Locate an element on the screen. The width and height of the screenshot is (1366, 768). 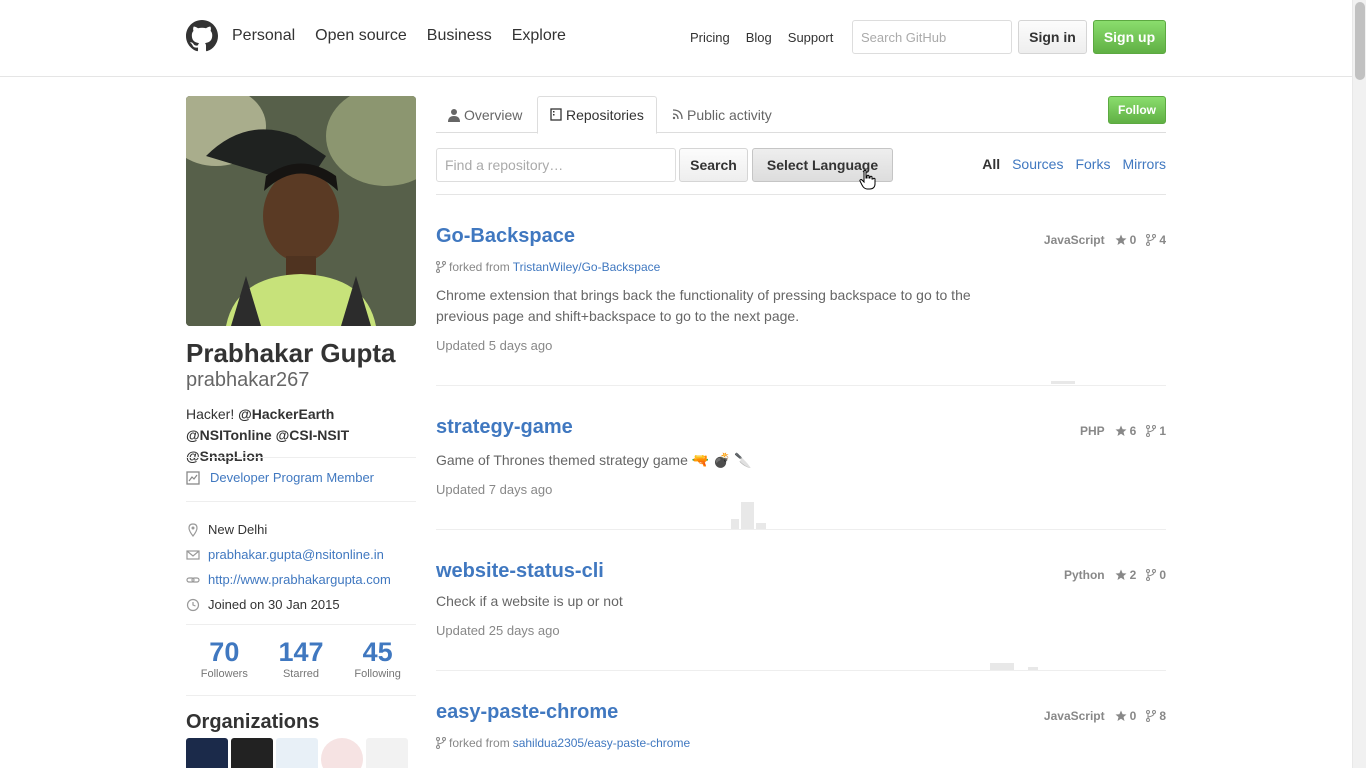
email-link: prabhakar.gupta@nsitonline.in is located at coordinates (296, 554).